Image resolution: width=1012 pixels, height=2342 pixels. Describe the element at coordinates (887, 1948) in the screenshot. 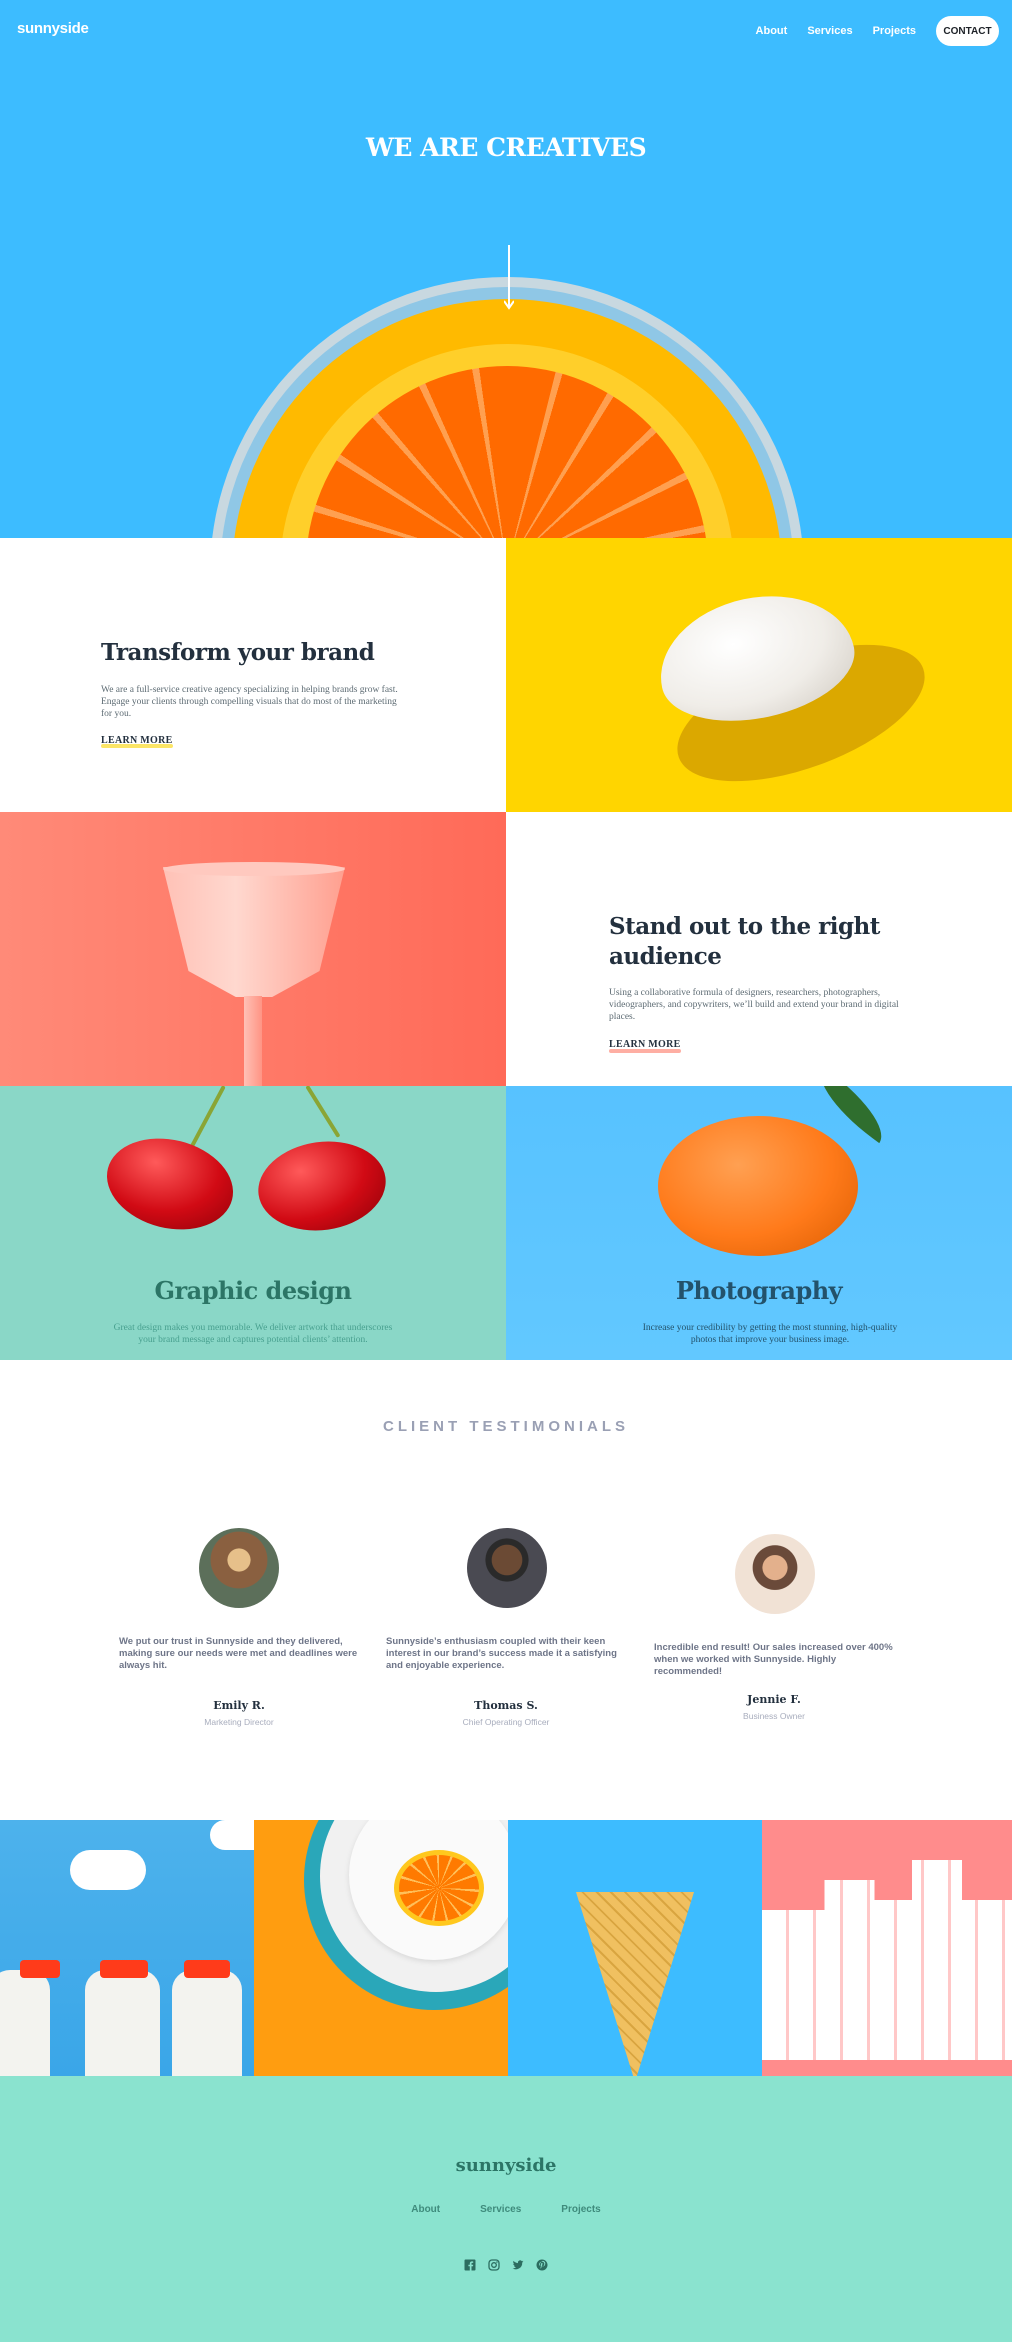

I see `gallery-sugar-cubes` at that location.